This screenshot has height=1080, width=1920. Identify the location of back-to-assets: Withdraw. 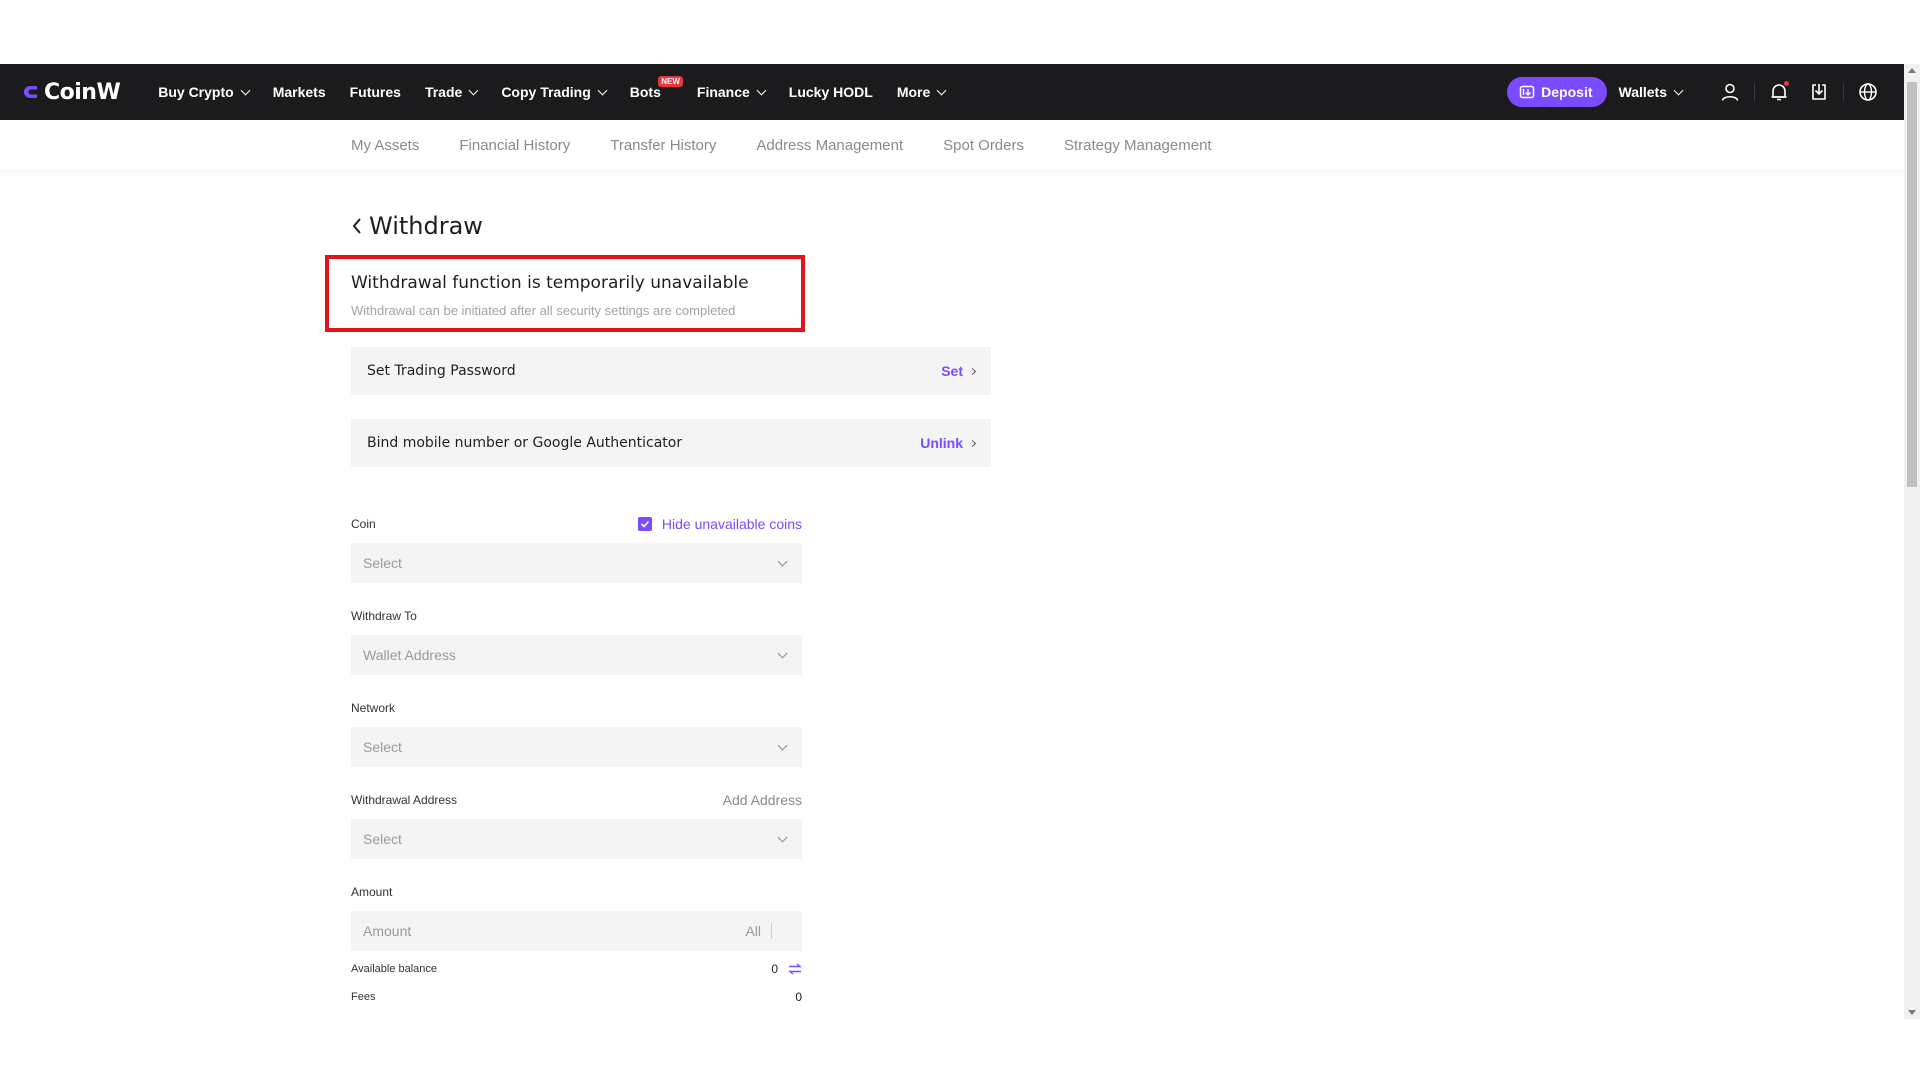
(671, 226).